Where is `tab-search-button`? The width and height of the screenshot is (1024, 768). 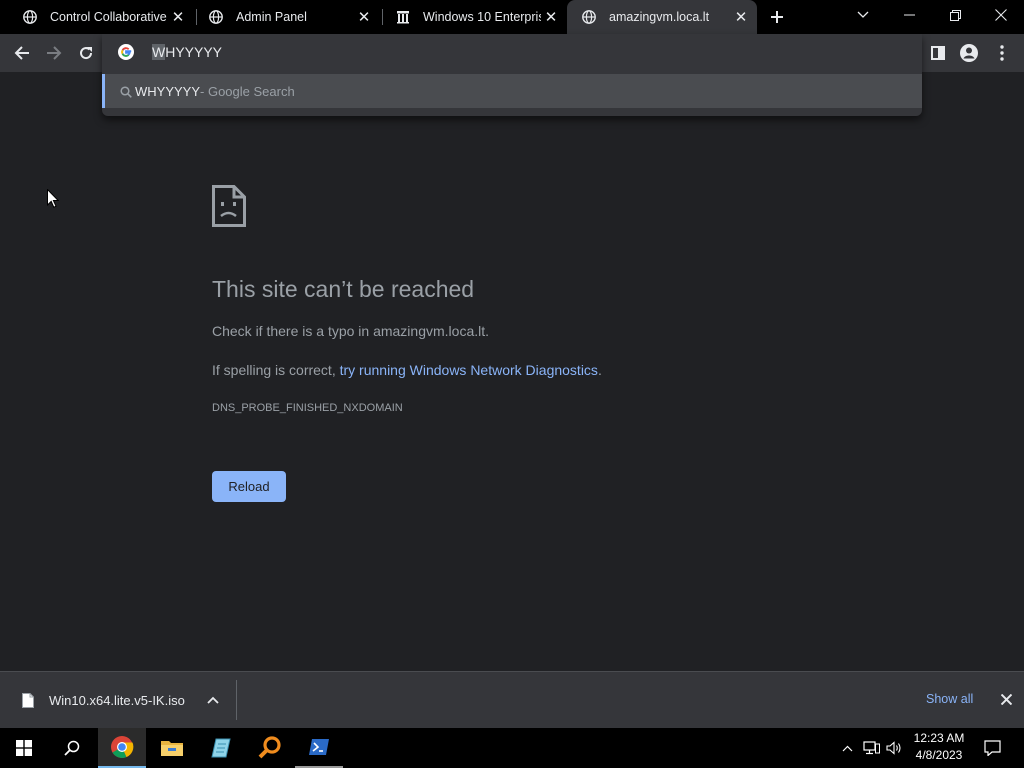 tab-search-button is located at coordinates (863, 15).